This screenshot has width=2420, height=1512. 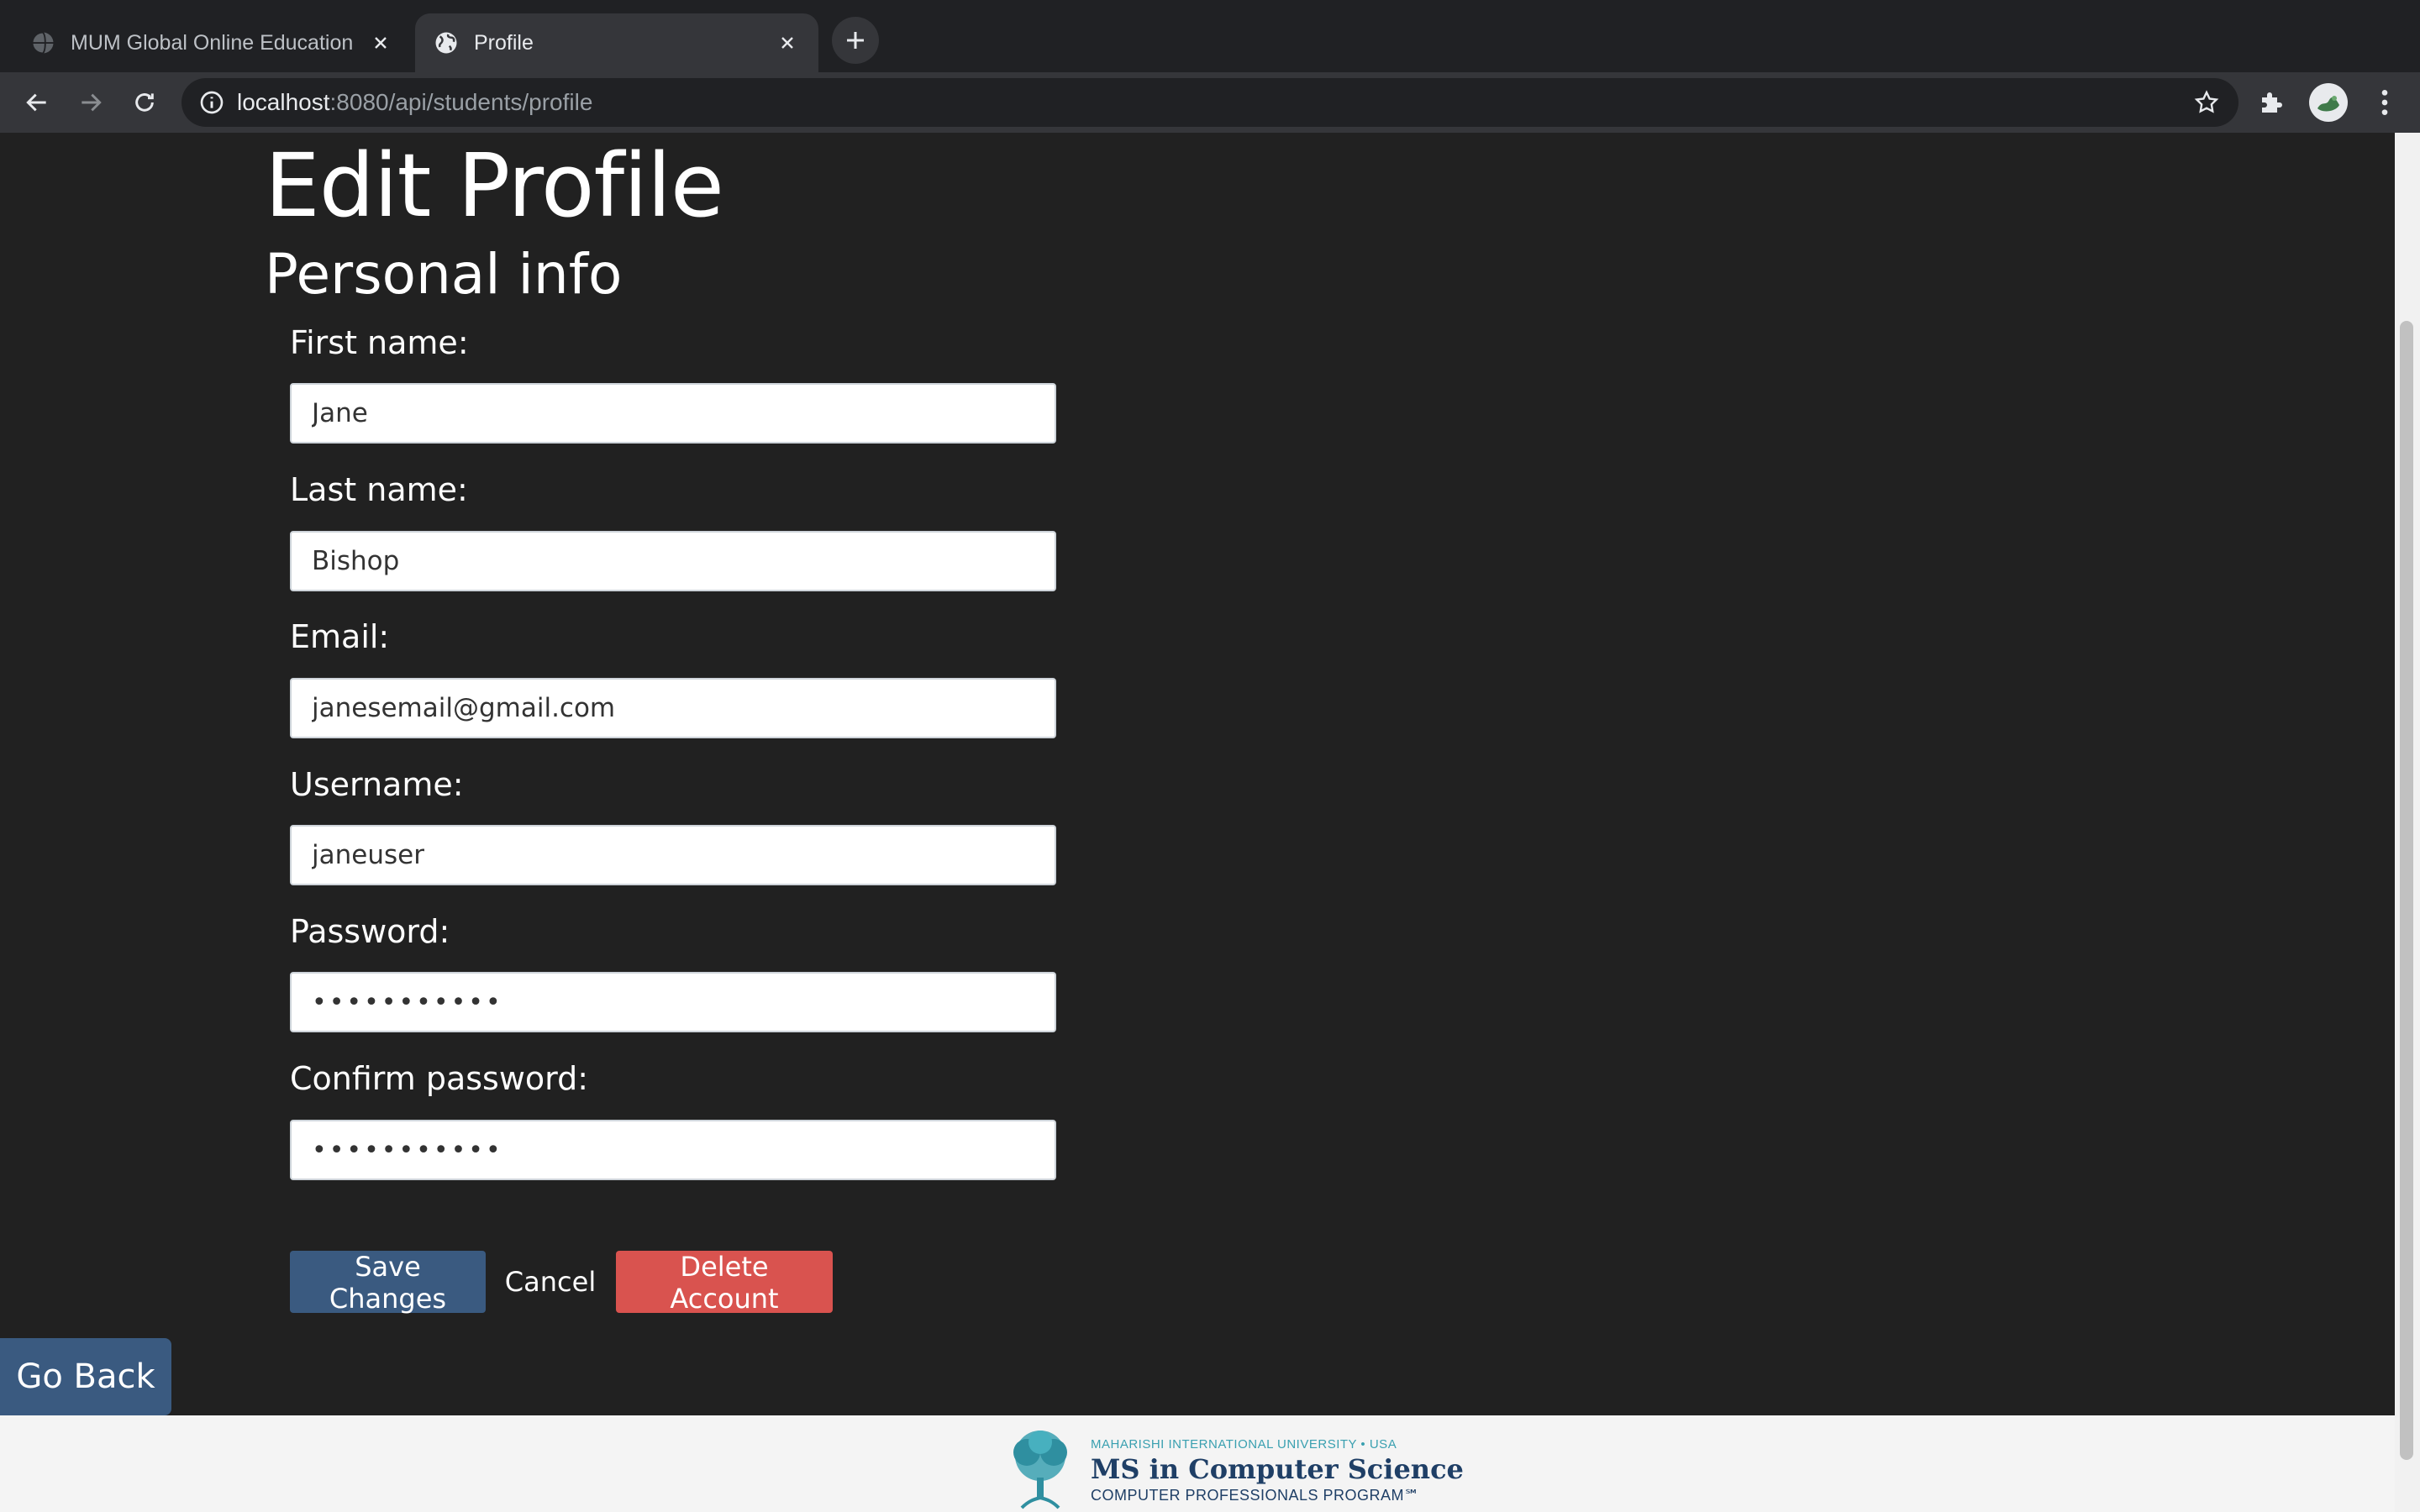 What do you see at coordinates (444, 274) in the screenshot?
I see `section-title: Personal info` at bounding box center [444, 274].